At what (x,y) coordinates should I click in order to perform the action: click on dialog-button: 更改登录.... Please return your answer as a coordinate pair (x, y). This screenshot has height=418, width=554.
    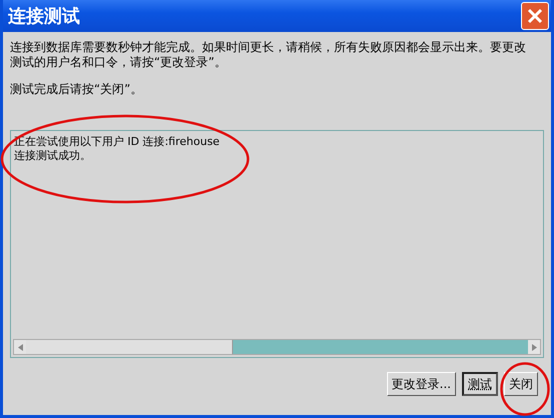
    Looking at the image, I should click on (421, 384).